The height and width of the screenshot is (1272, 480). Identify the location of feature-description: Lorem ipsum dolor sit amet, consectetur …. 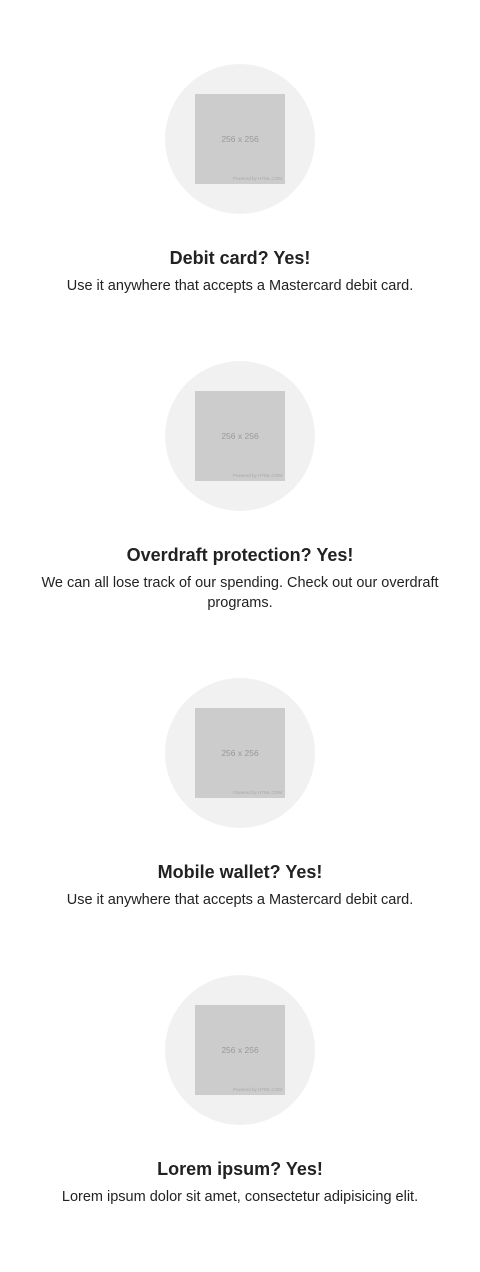
(240, 1197).